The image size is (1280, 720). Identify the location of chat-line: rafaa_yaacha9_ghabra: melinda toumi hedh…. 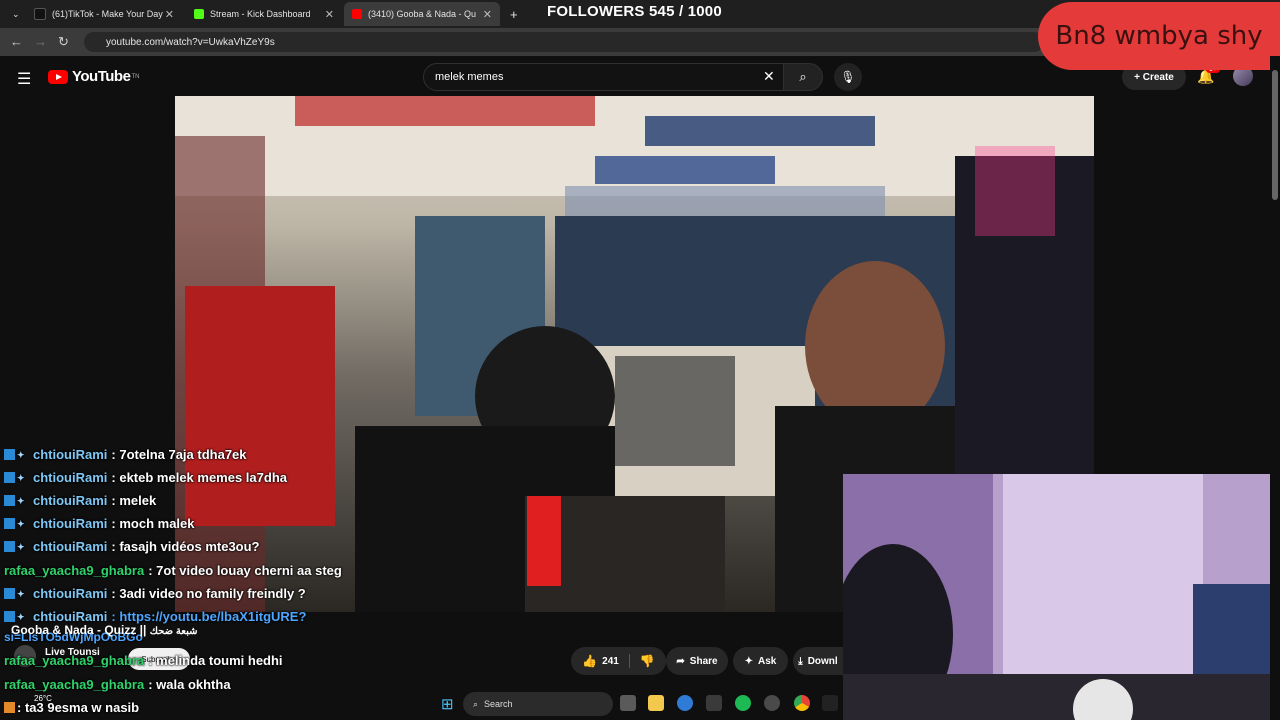
(143, 660).